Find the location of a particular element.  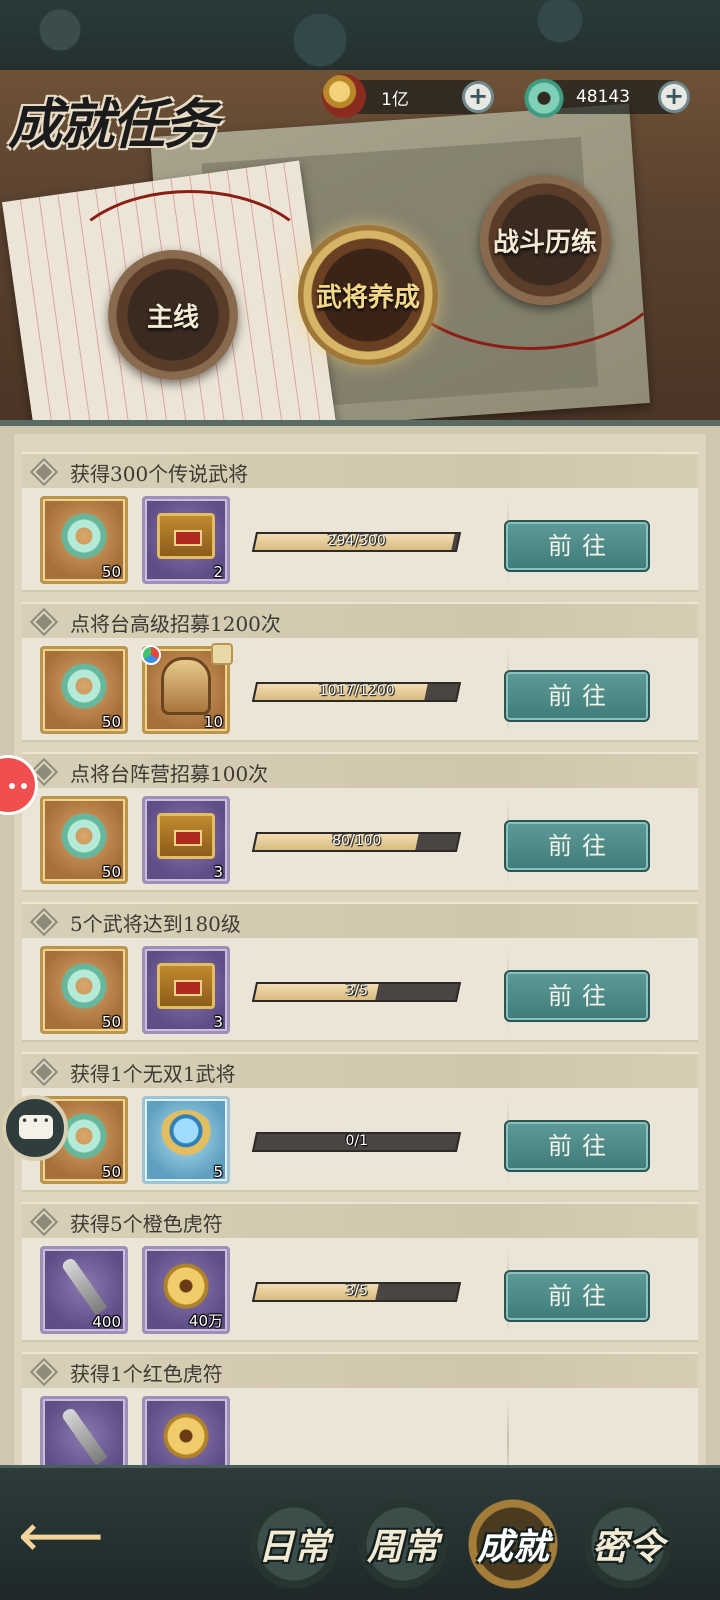

tab-weekly: 周常 is located at coordinates (403, 1544).